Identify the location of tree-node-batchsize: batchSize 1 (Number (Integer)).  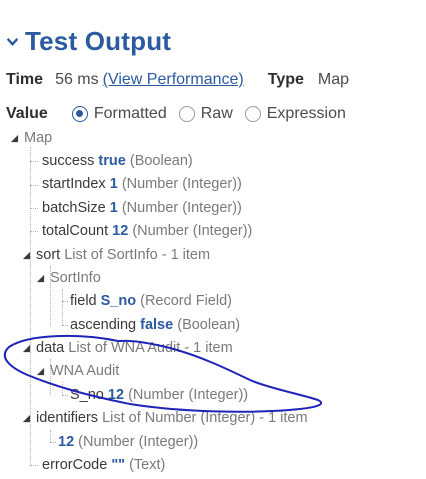
(142, 208).